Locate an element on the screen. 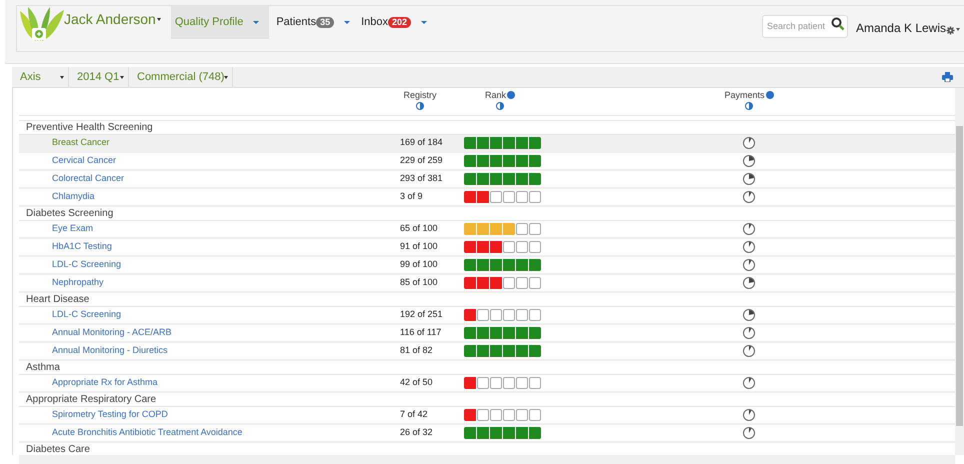 Image resolution: width=964 pixels, height=464 pixels. registry-count: 7 of 42 is located at coordinates (414, 415).